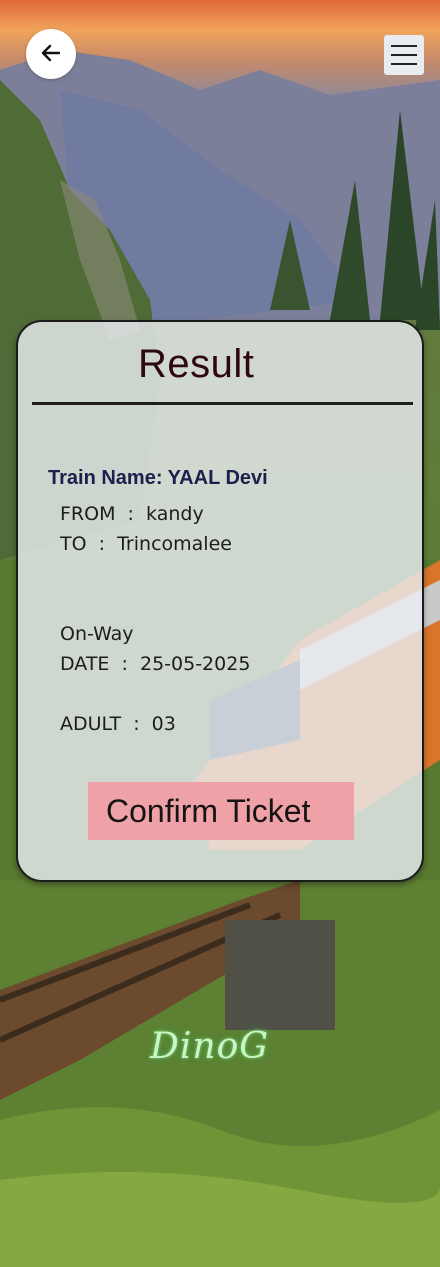  Describe the element at coordinates (146, 544) in the screenshot. I see `to-station: TO : Trincomalee` at that location.